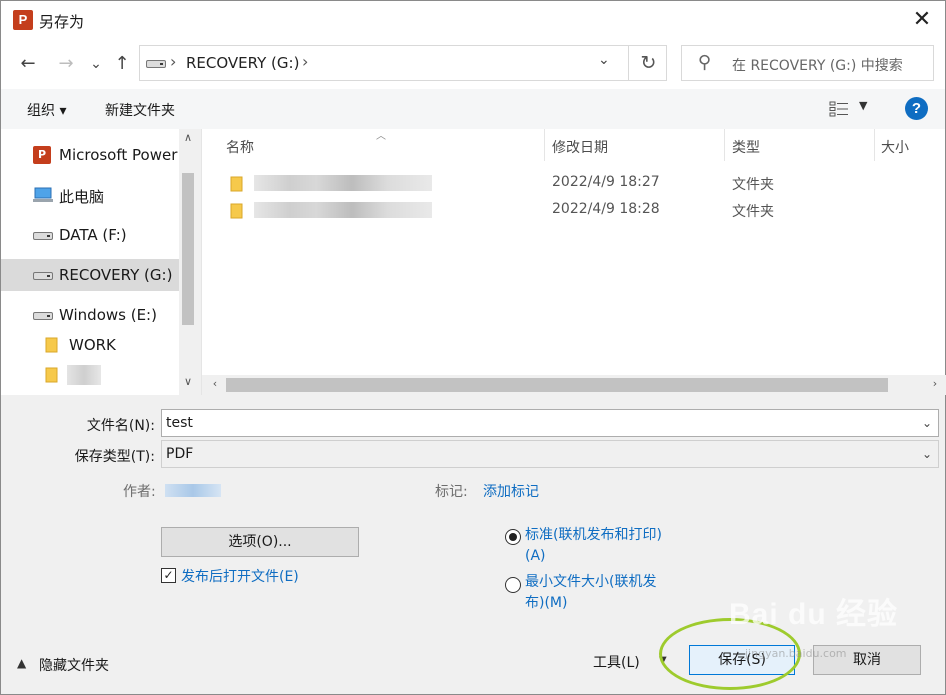  I want to click on forward-button: →, so click(66, 64).